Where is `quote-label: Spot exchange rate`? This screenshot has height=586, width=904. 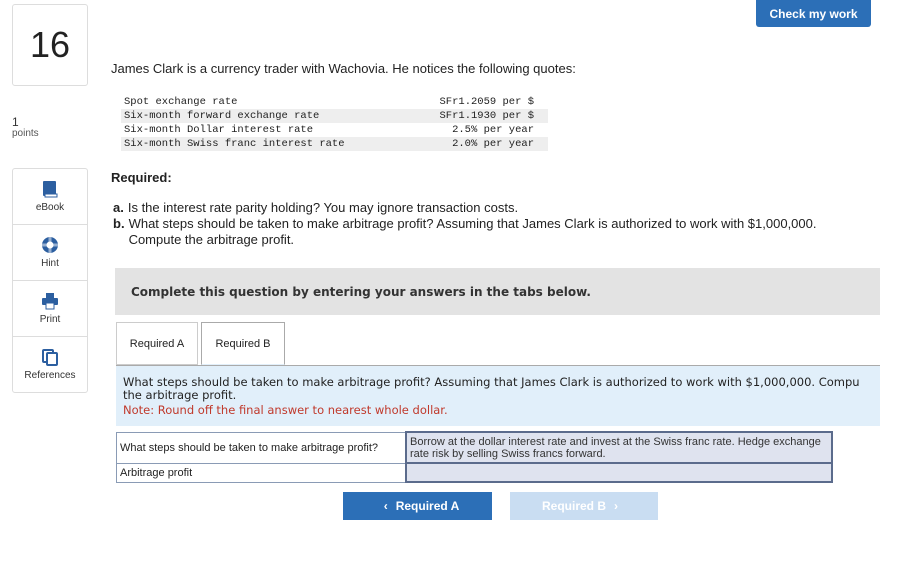
quote-label: Spot exchange rate is located at coordinates (181, 102).